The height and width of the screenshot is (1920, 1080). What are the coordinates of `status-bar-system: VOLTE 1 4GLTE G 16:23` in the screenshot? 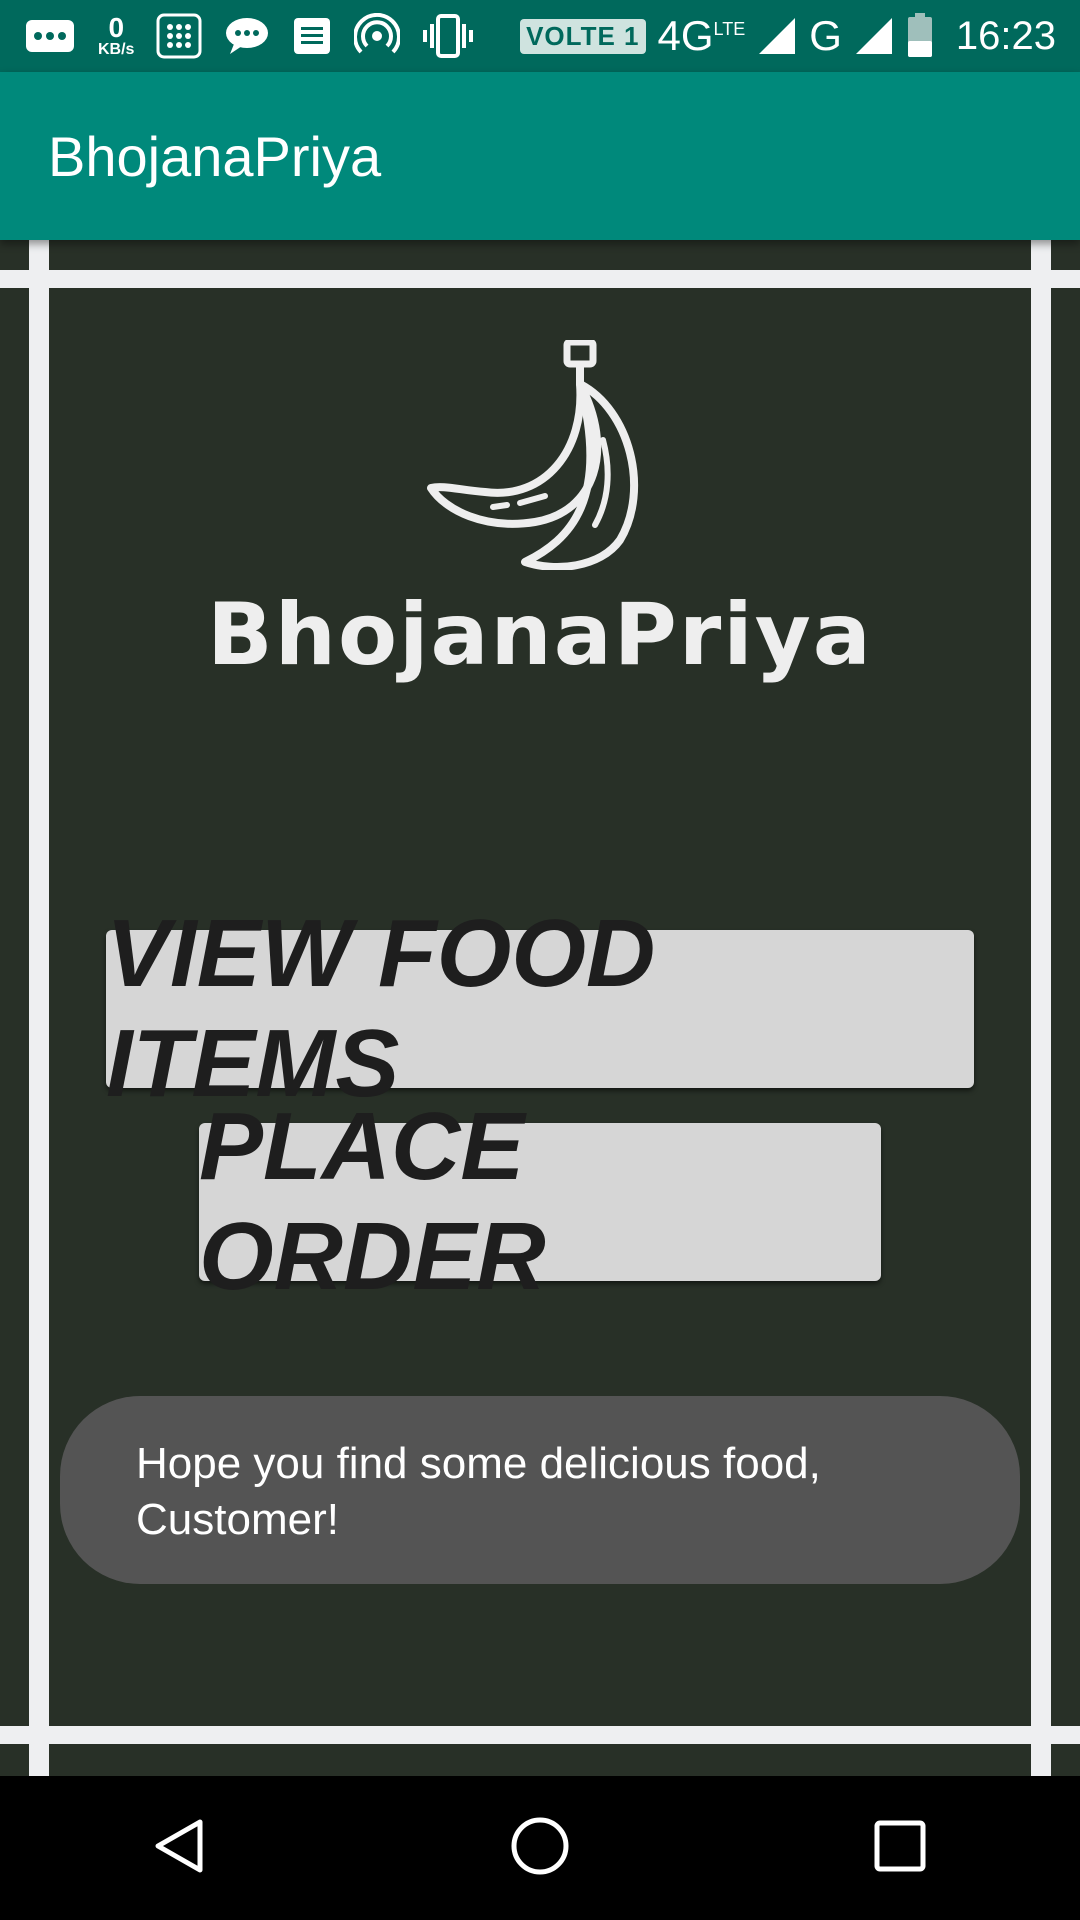 It's located at (788, 36).